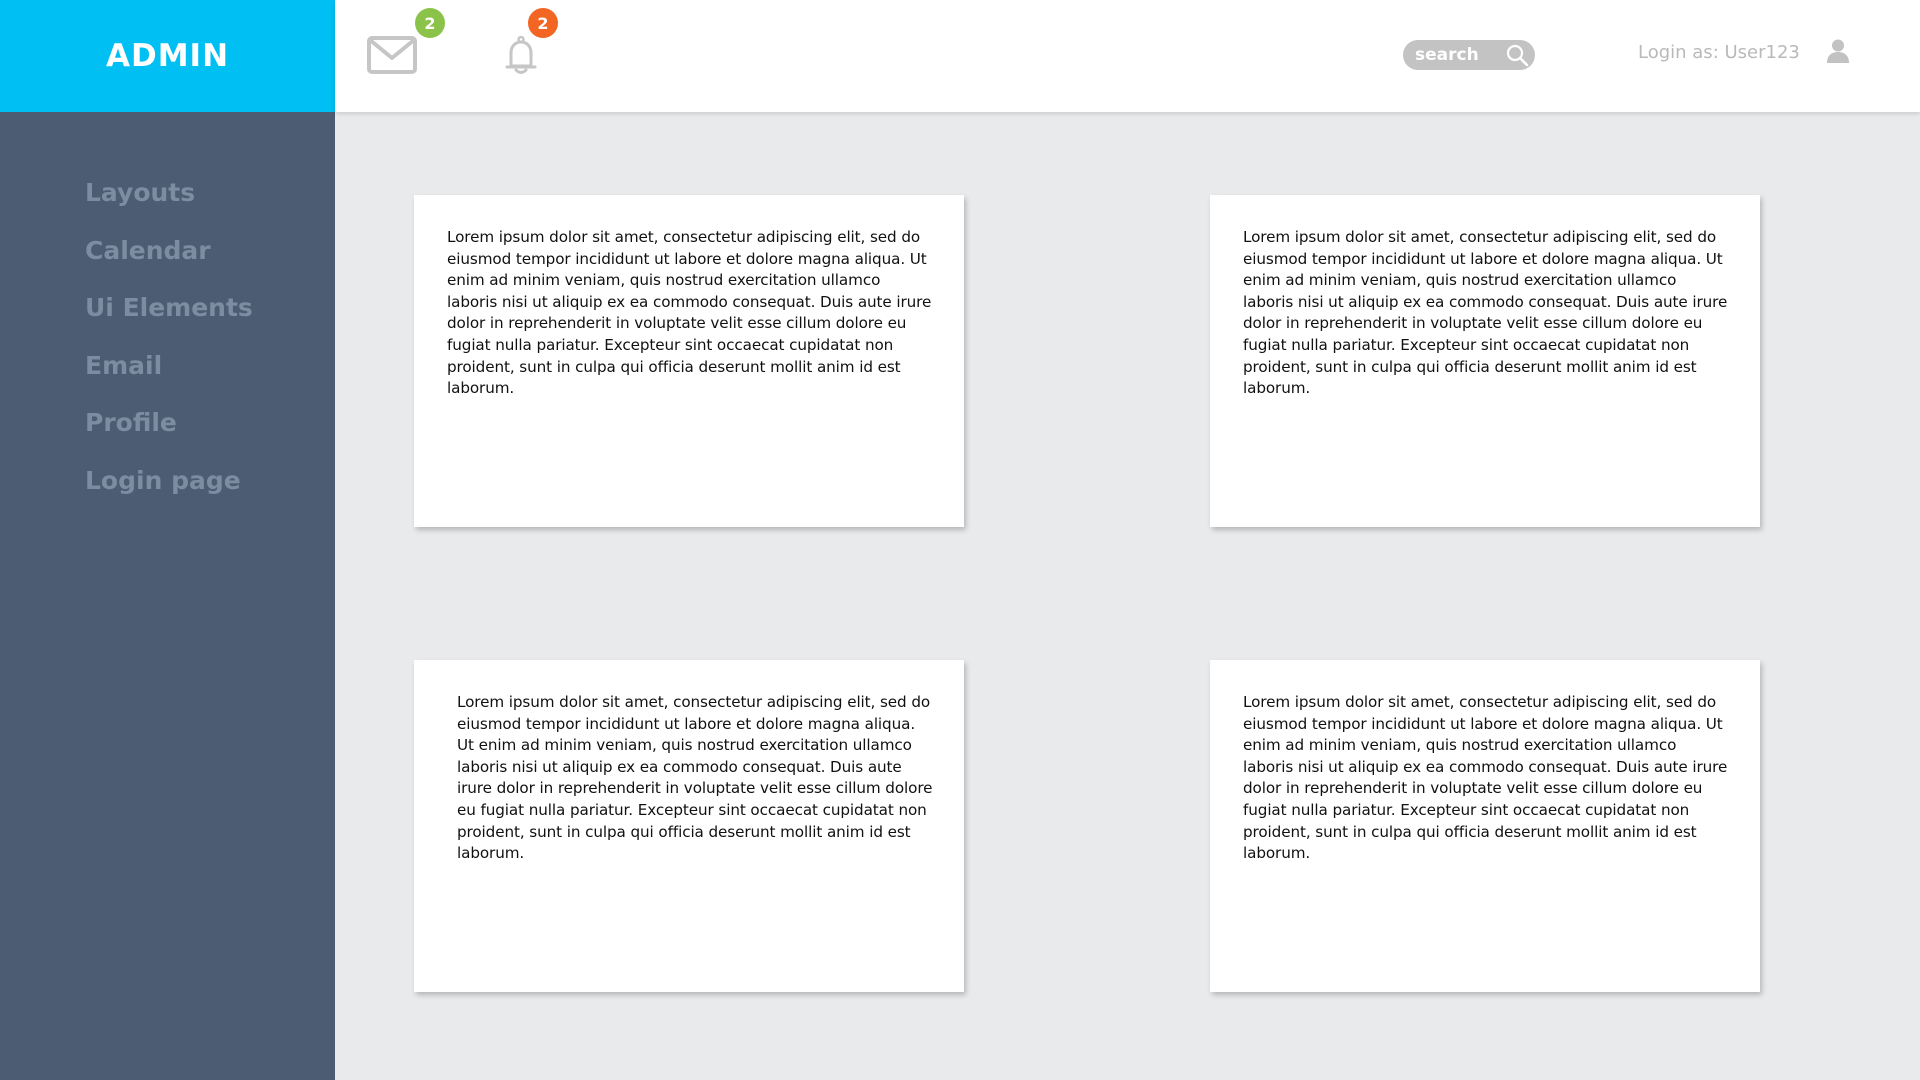 The image size is (1920, 1080). What do you see at coordinates (430, 23) in the screenshot?
I see `mail-count-badge: 2` at bounding box center [430, 23].